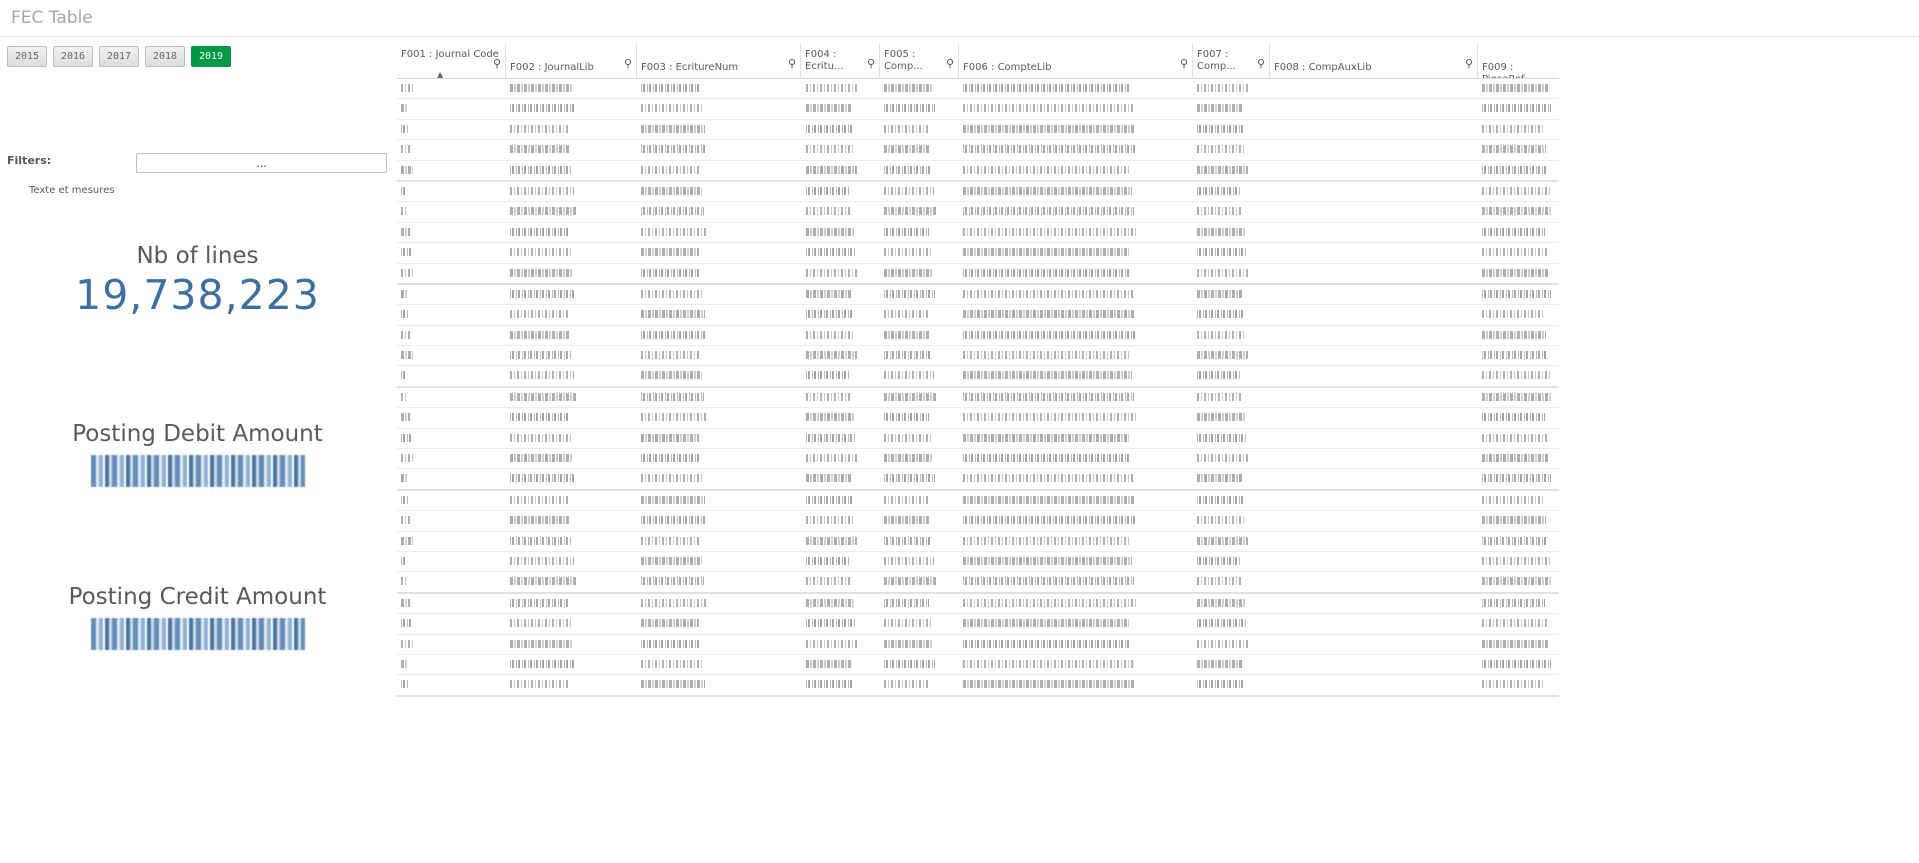 The image size is (1919, 863). Describe the element at coordinates (451, 61) in the screenshot. I see `column-header-f001: F001 : Journal Code ▲ ⚲` at that location.